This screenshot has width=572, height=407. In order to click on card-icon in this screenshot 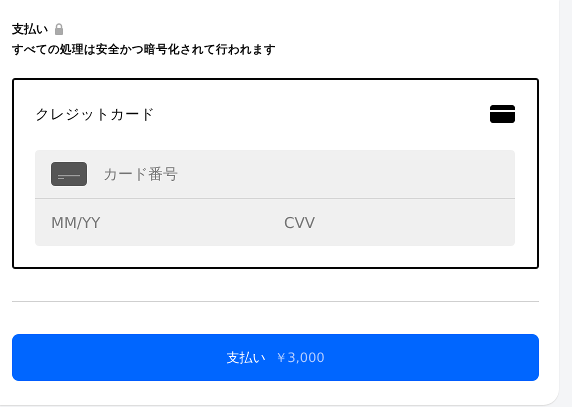, I will do `click(69, 174)`.